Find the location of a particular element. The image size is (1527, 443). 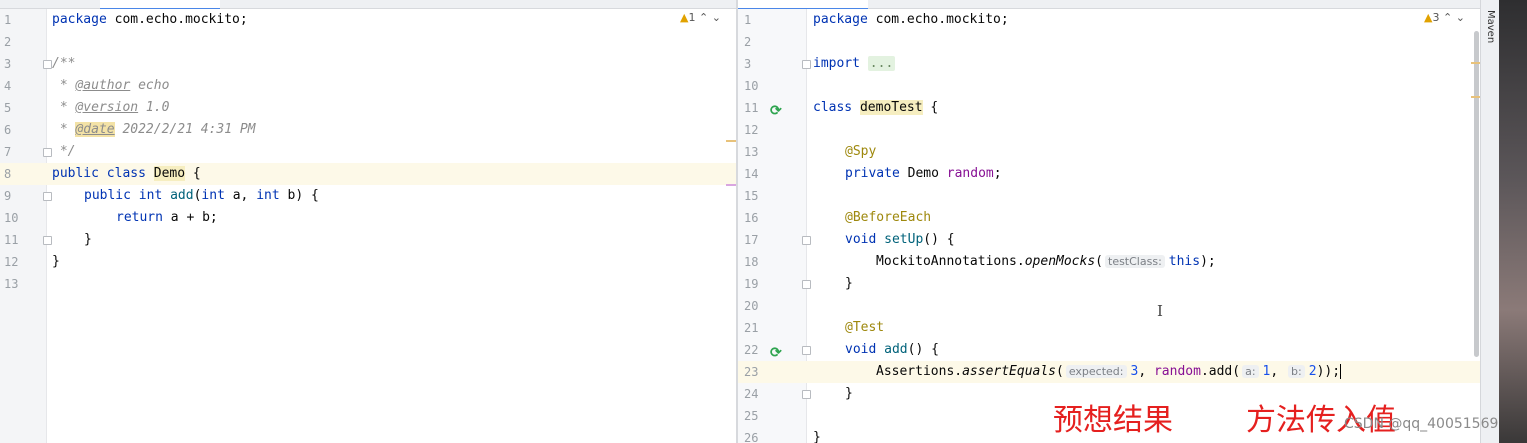

code-line: 1 package com.echo.mockito; is located at coordinates (368, 20).